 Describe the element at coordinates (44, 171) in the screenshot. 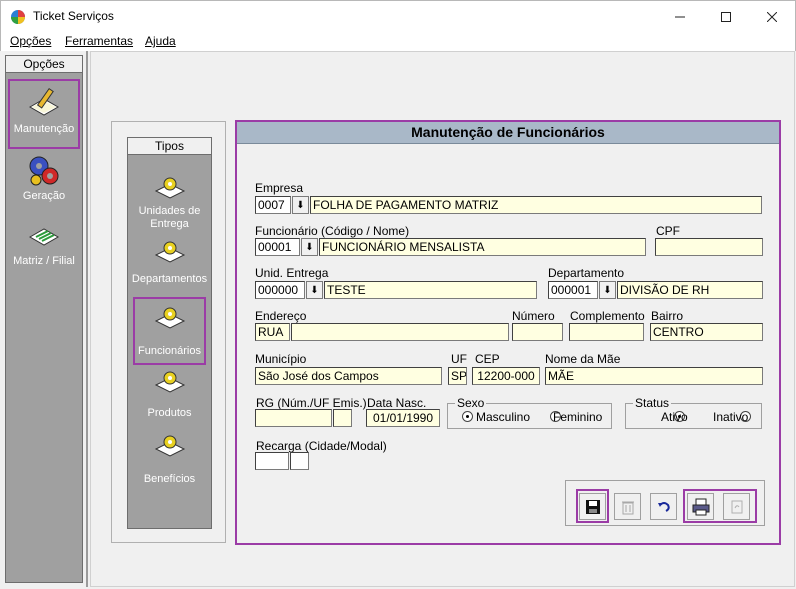

I see `gear-icon` at that location.